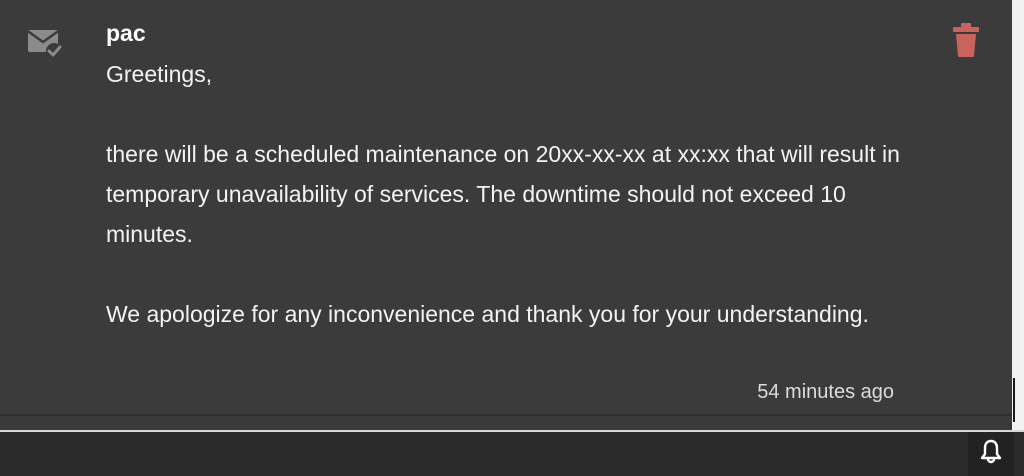 The image size is (1024, 476). I want to click on delete-notification-button, so click(966, 42).